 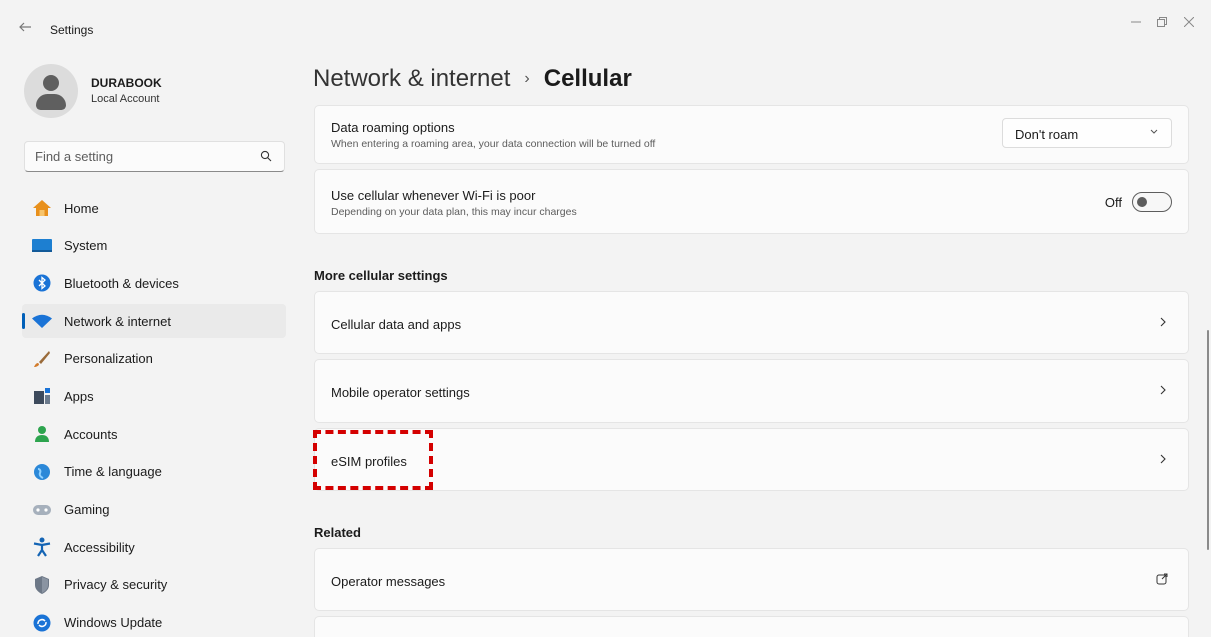 I want to click on data-roaming-dropdown: Don't roam, so click(x=1087, y=133).